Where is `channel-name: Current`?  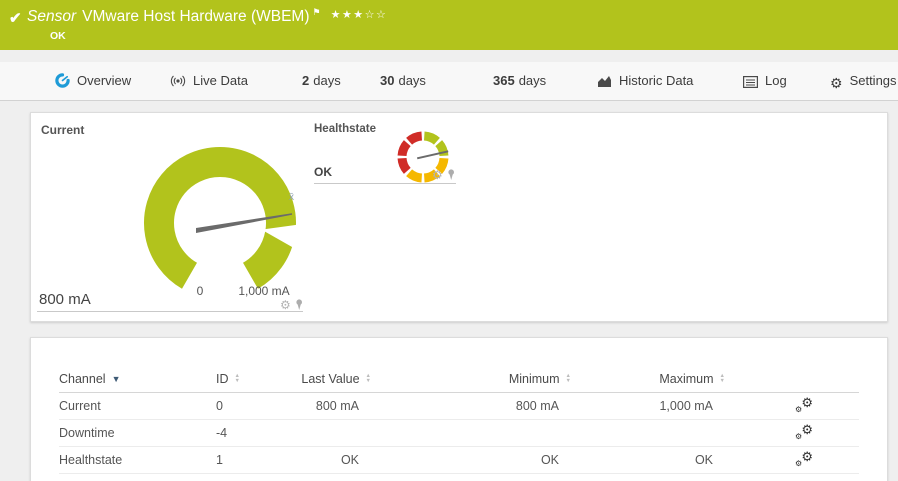 channel-name: Current is located at coordinates (80, 406).